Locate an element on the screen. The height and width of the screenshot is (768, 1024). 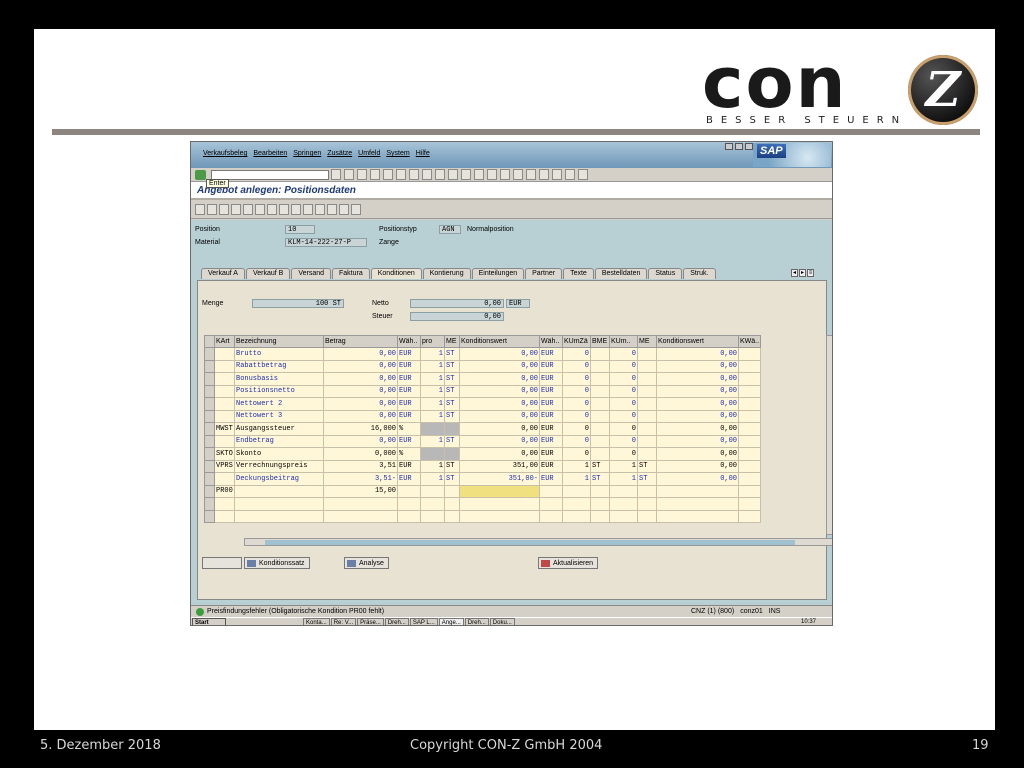
start-button: Start is located at coordinates (209, 621).